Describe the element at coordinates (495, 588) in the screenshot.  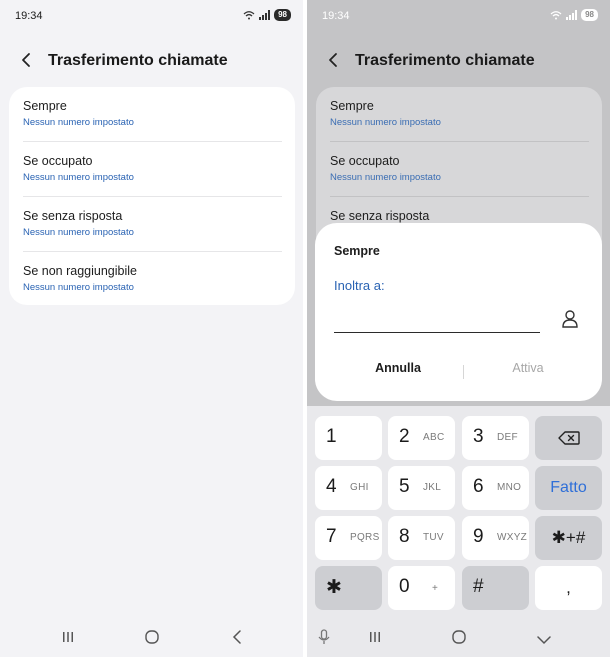
I see `hash-key: #` at that location.